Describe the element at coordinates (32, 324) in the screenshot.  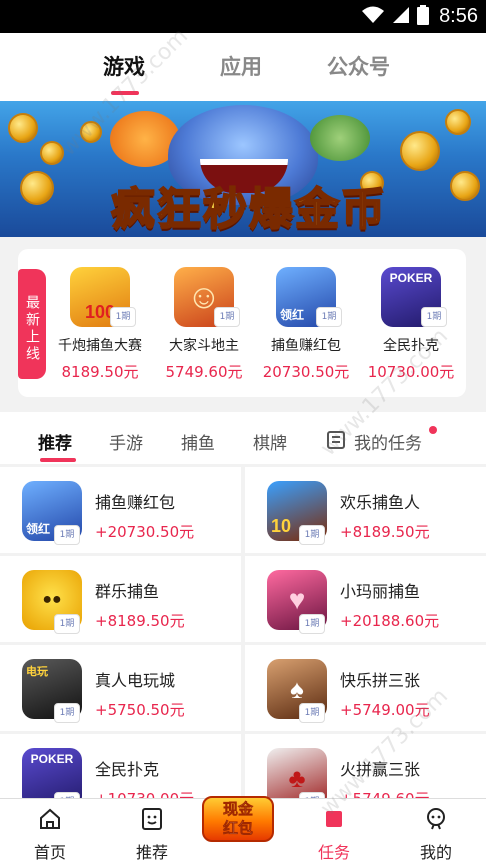
I see `new-arrivals-tag: 最新上线` at that location.